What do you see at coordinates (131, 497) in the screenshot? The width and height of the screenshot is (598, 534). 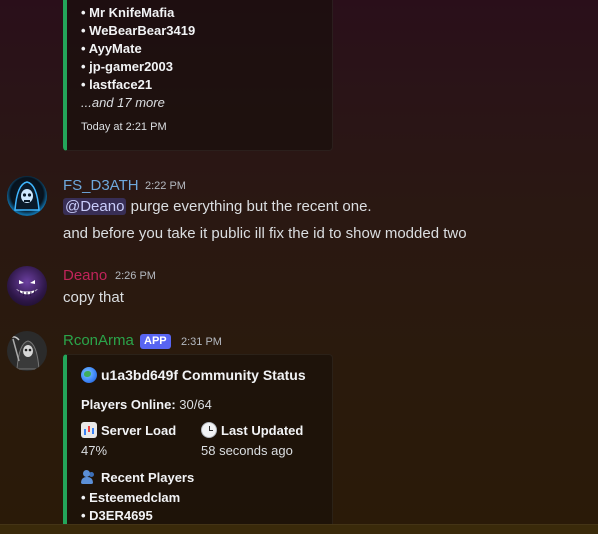 I see `recent-player-item: • Esteemedclam` at bounding box center [131, 497].